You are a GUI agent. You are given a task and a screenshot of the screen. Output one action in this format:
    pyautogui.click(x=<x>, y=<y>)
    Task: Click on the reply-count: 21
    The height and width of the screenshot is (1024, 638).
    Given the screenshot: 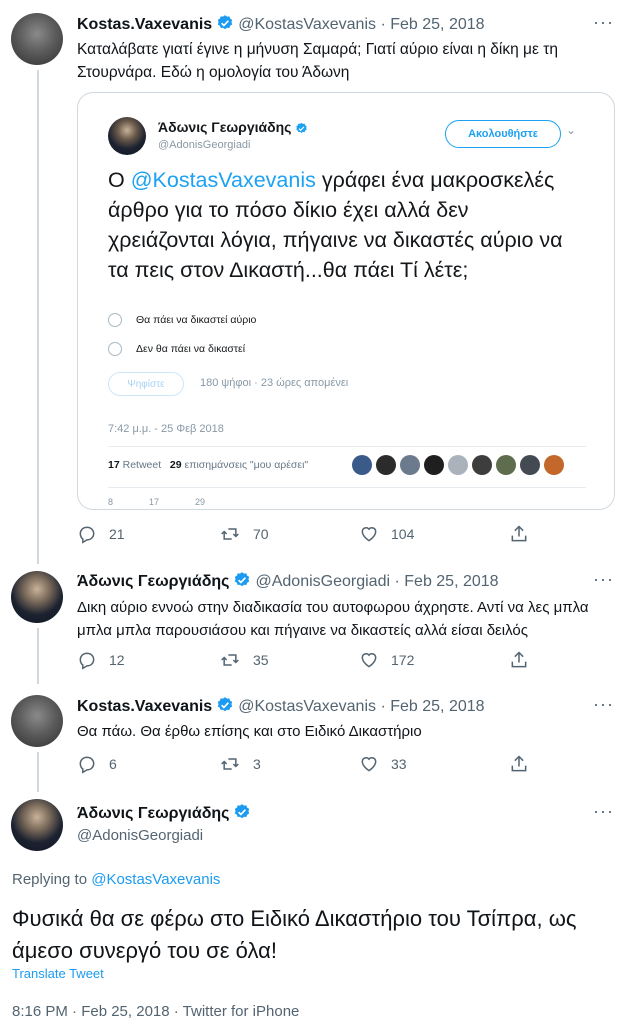 What is the action you would take?
    pyautogui.click(x=117, y=534)
    